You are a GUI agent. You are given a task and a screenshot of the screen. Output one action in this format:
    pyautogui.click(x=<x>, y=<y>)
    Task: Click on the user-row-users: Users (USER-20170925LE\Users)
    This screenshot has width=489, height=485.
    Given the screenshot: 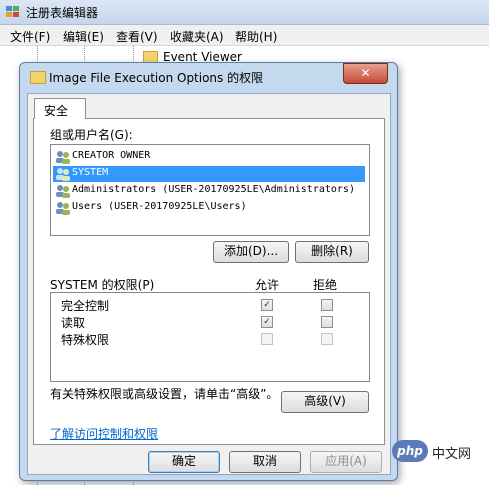 What is the action you would take?
    pyautogui.click(x=209, y=208)
    